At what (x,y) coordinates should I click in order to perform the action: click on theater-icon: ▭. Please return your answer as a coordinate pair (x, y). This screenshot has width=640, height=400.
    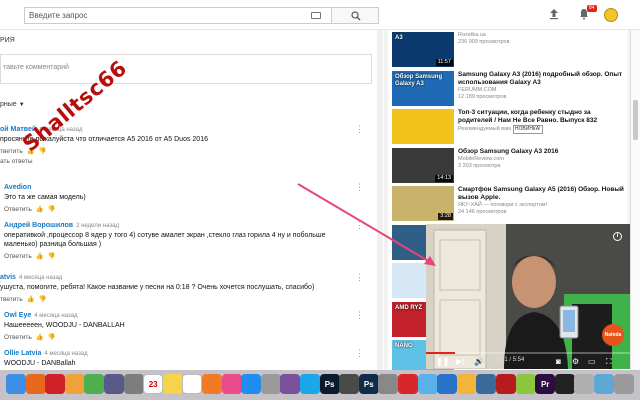
    Looking at the image, I should click on (592, 361).